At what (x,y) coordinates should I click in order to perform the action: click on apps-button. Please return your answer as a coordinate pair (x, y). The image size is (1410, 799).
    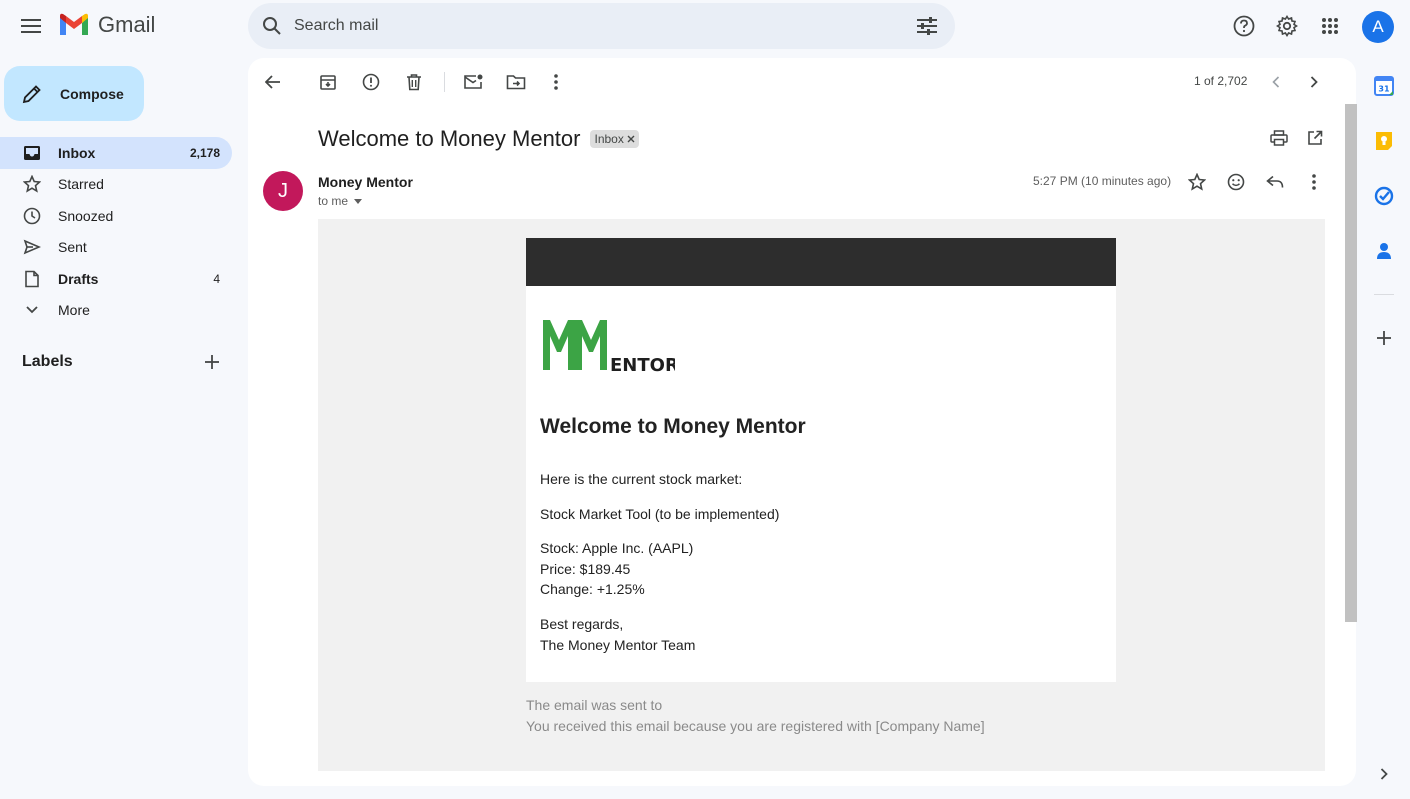
    Looking at the image, I should click on (1330, 26).